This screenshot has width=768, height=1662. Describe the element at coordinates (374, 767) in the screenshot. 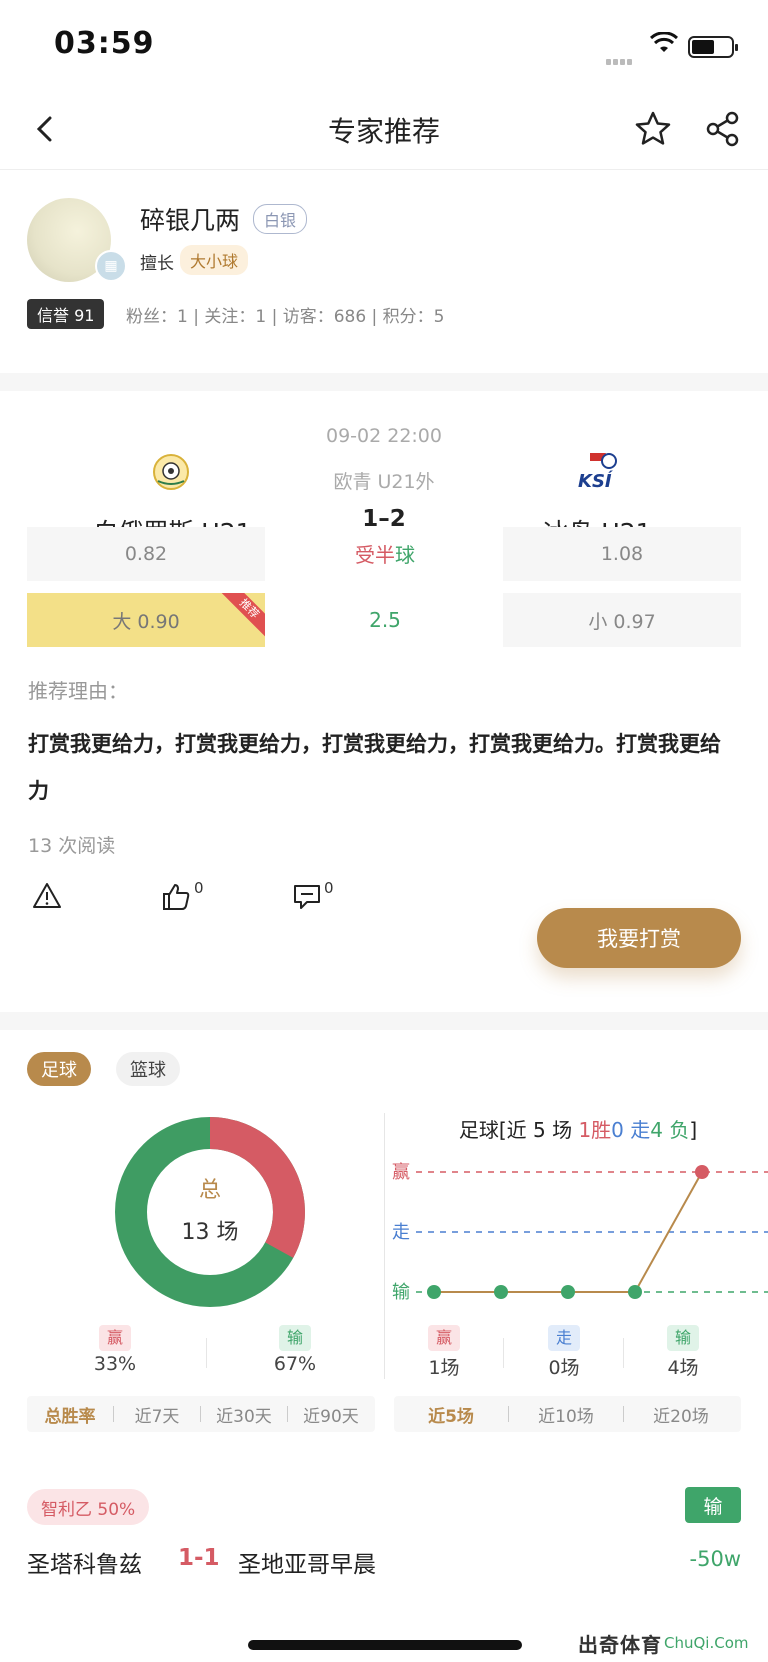

I see `reason-text: 打赏我更给力，打赏我更给力，打赏我更给力，打赏我更给力。打赏我更给力` at that location.